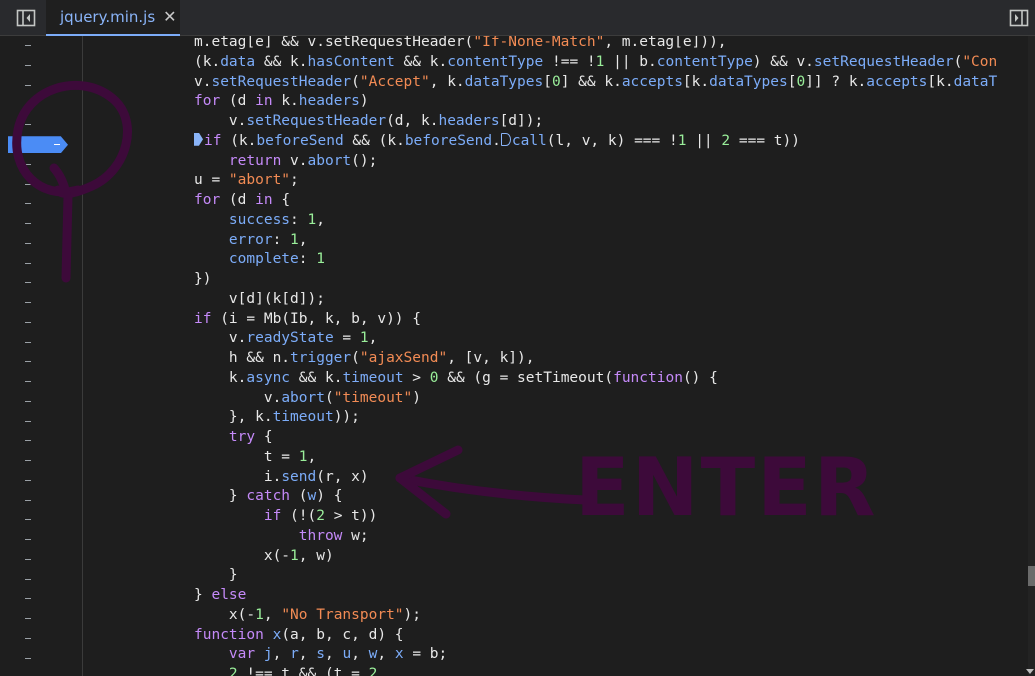 The image size is (1035, 676). I want to click on code-line: if (!(2 > t)), so click(595, 517).